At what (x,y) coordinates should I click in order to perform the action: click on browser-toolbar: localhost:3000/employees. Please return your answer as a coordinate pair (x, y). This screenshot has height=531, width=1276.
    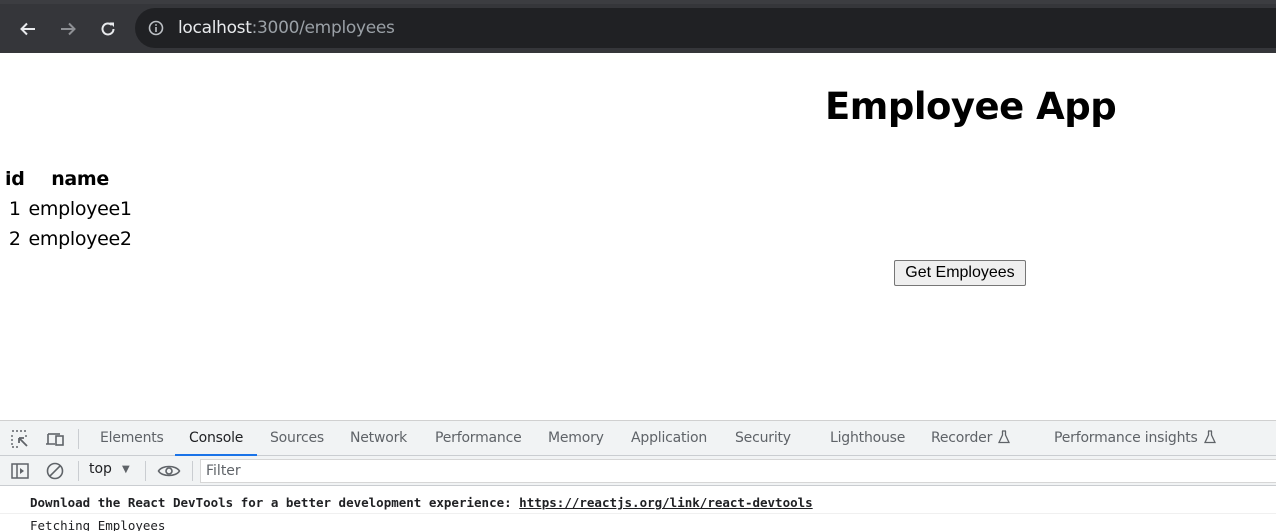
    Looking at the image, I should click on (638, 26).